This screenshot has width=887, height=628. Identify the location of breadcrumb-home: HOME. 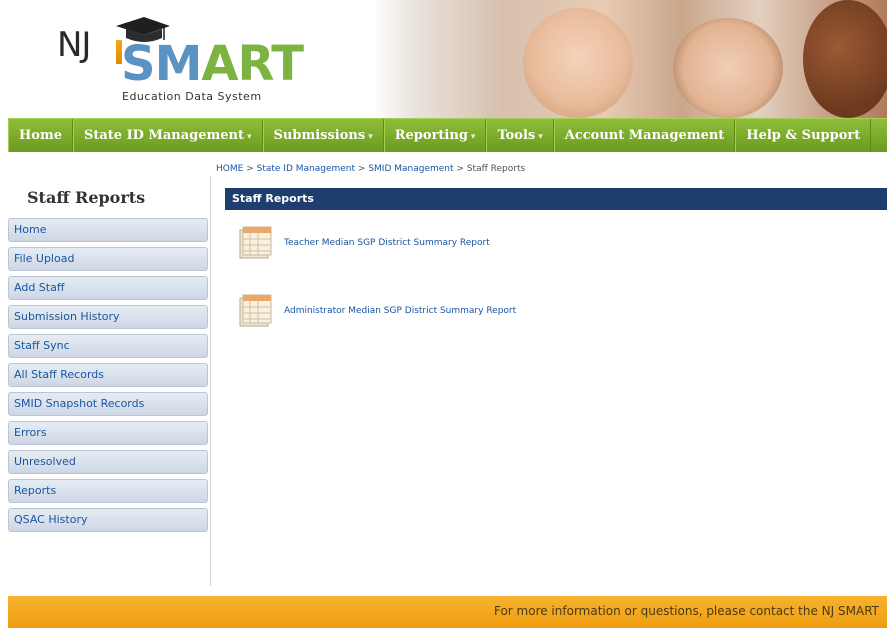
(229, 169).